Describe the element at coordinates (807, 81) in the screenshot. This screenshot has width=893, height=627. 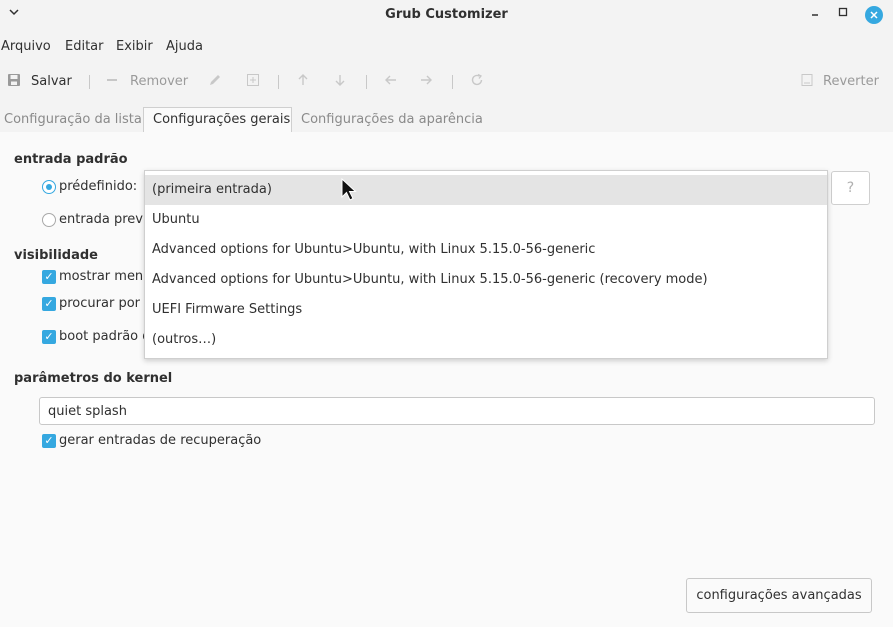
I see `revert-icon` at that location.